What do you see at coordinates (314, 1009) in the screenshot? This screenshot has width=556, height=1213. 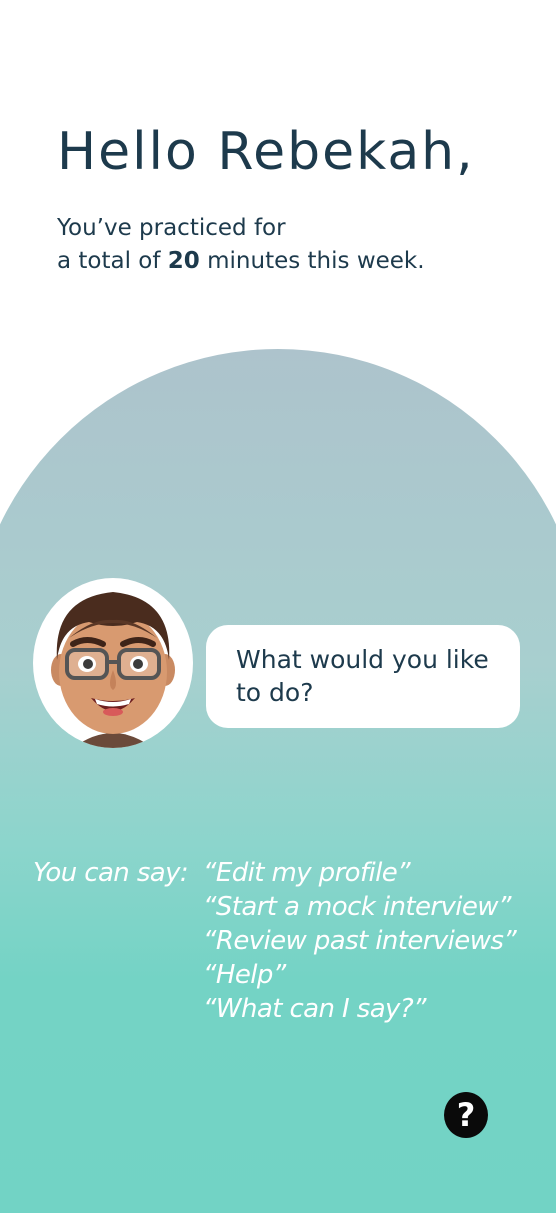 I see `hint-phrase: “What can I say?”` at bounding box center [314, 1009].